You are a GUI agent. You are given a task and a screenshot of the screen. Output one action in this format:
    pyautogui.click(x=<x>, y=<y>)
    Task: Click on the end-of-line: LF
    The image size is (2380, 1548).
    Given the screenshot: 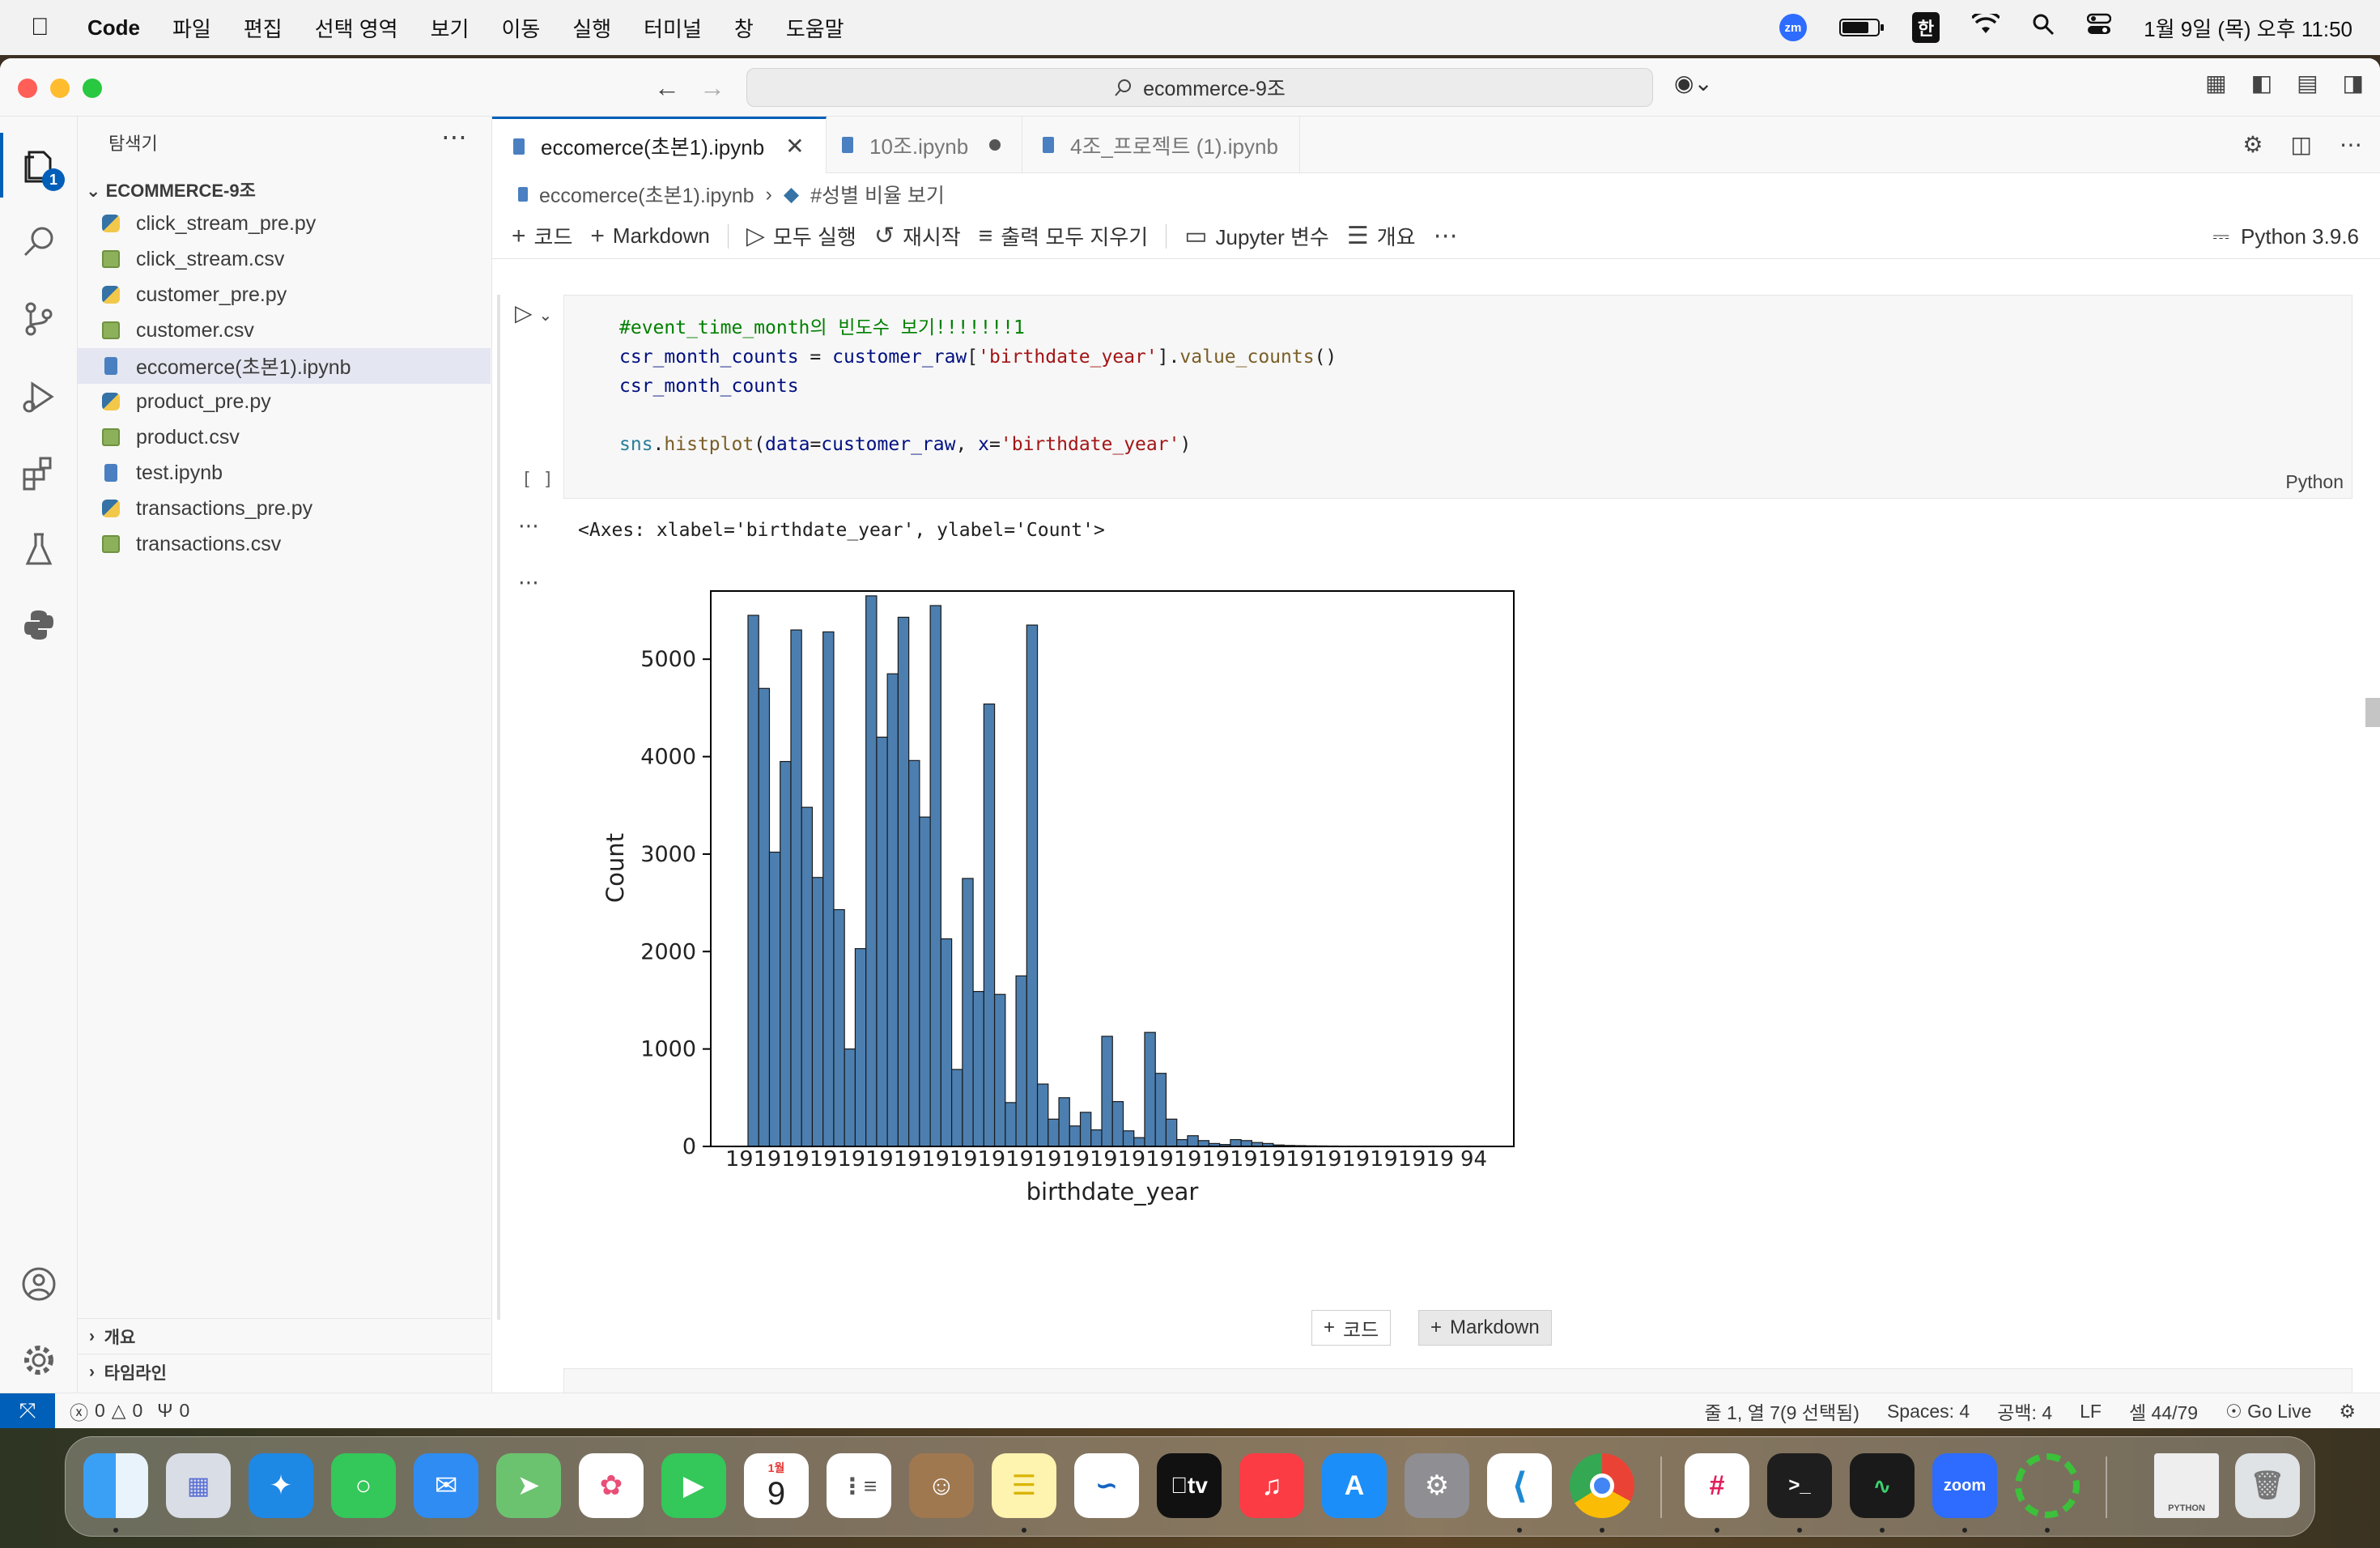 What is the action you would take?
    pyautogui.click(x=2091, y=1412)
    